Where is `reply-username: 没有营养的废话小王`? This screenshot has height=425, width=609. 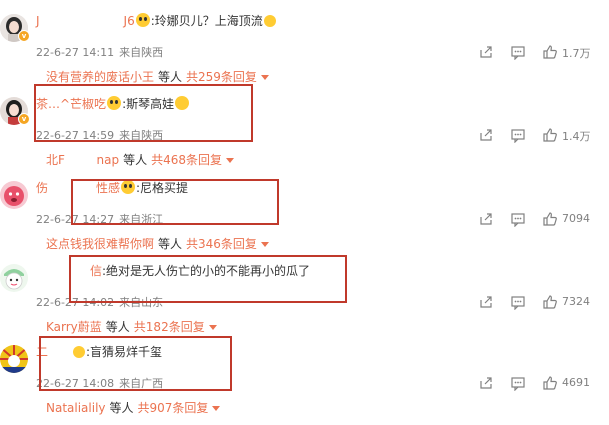
reply-username: 没有营养的废话小王 is located at coordinates (100, 77).